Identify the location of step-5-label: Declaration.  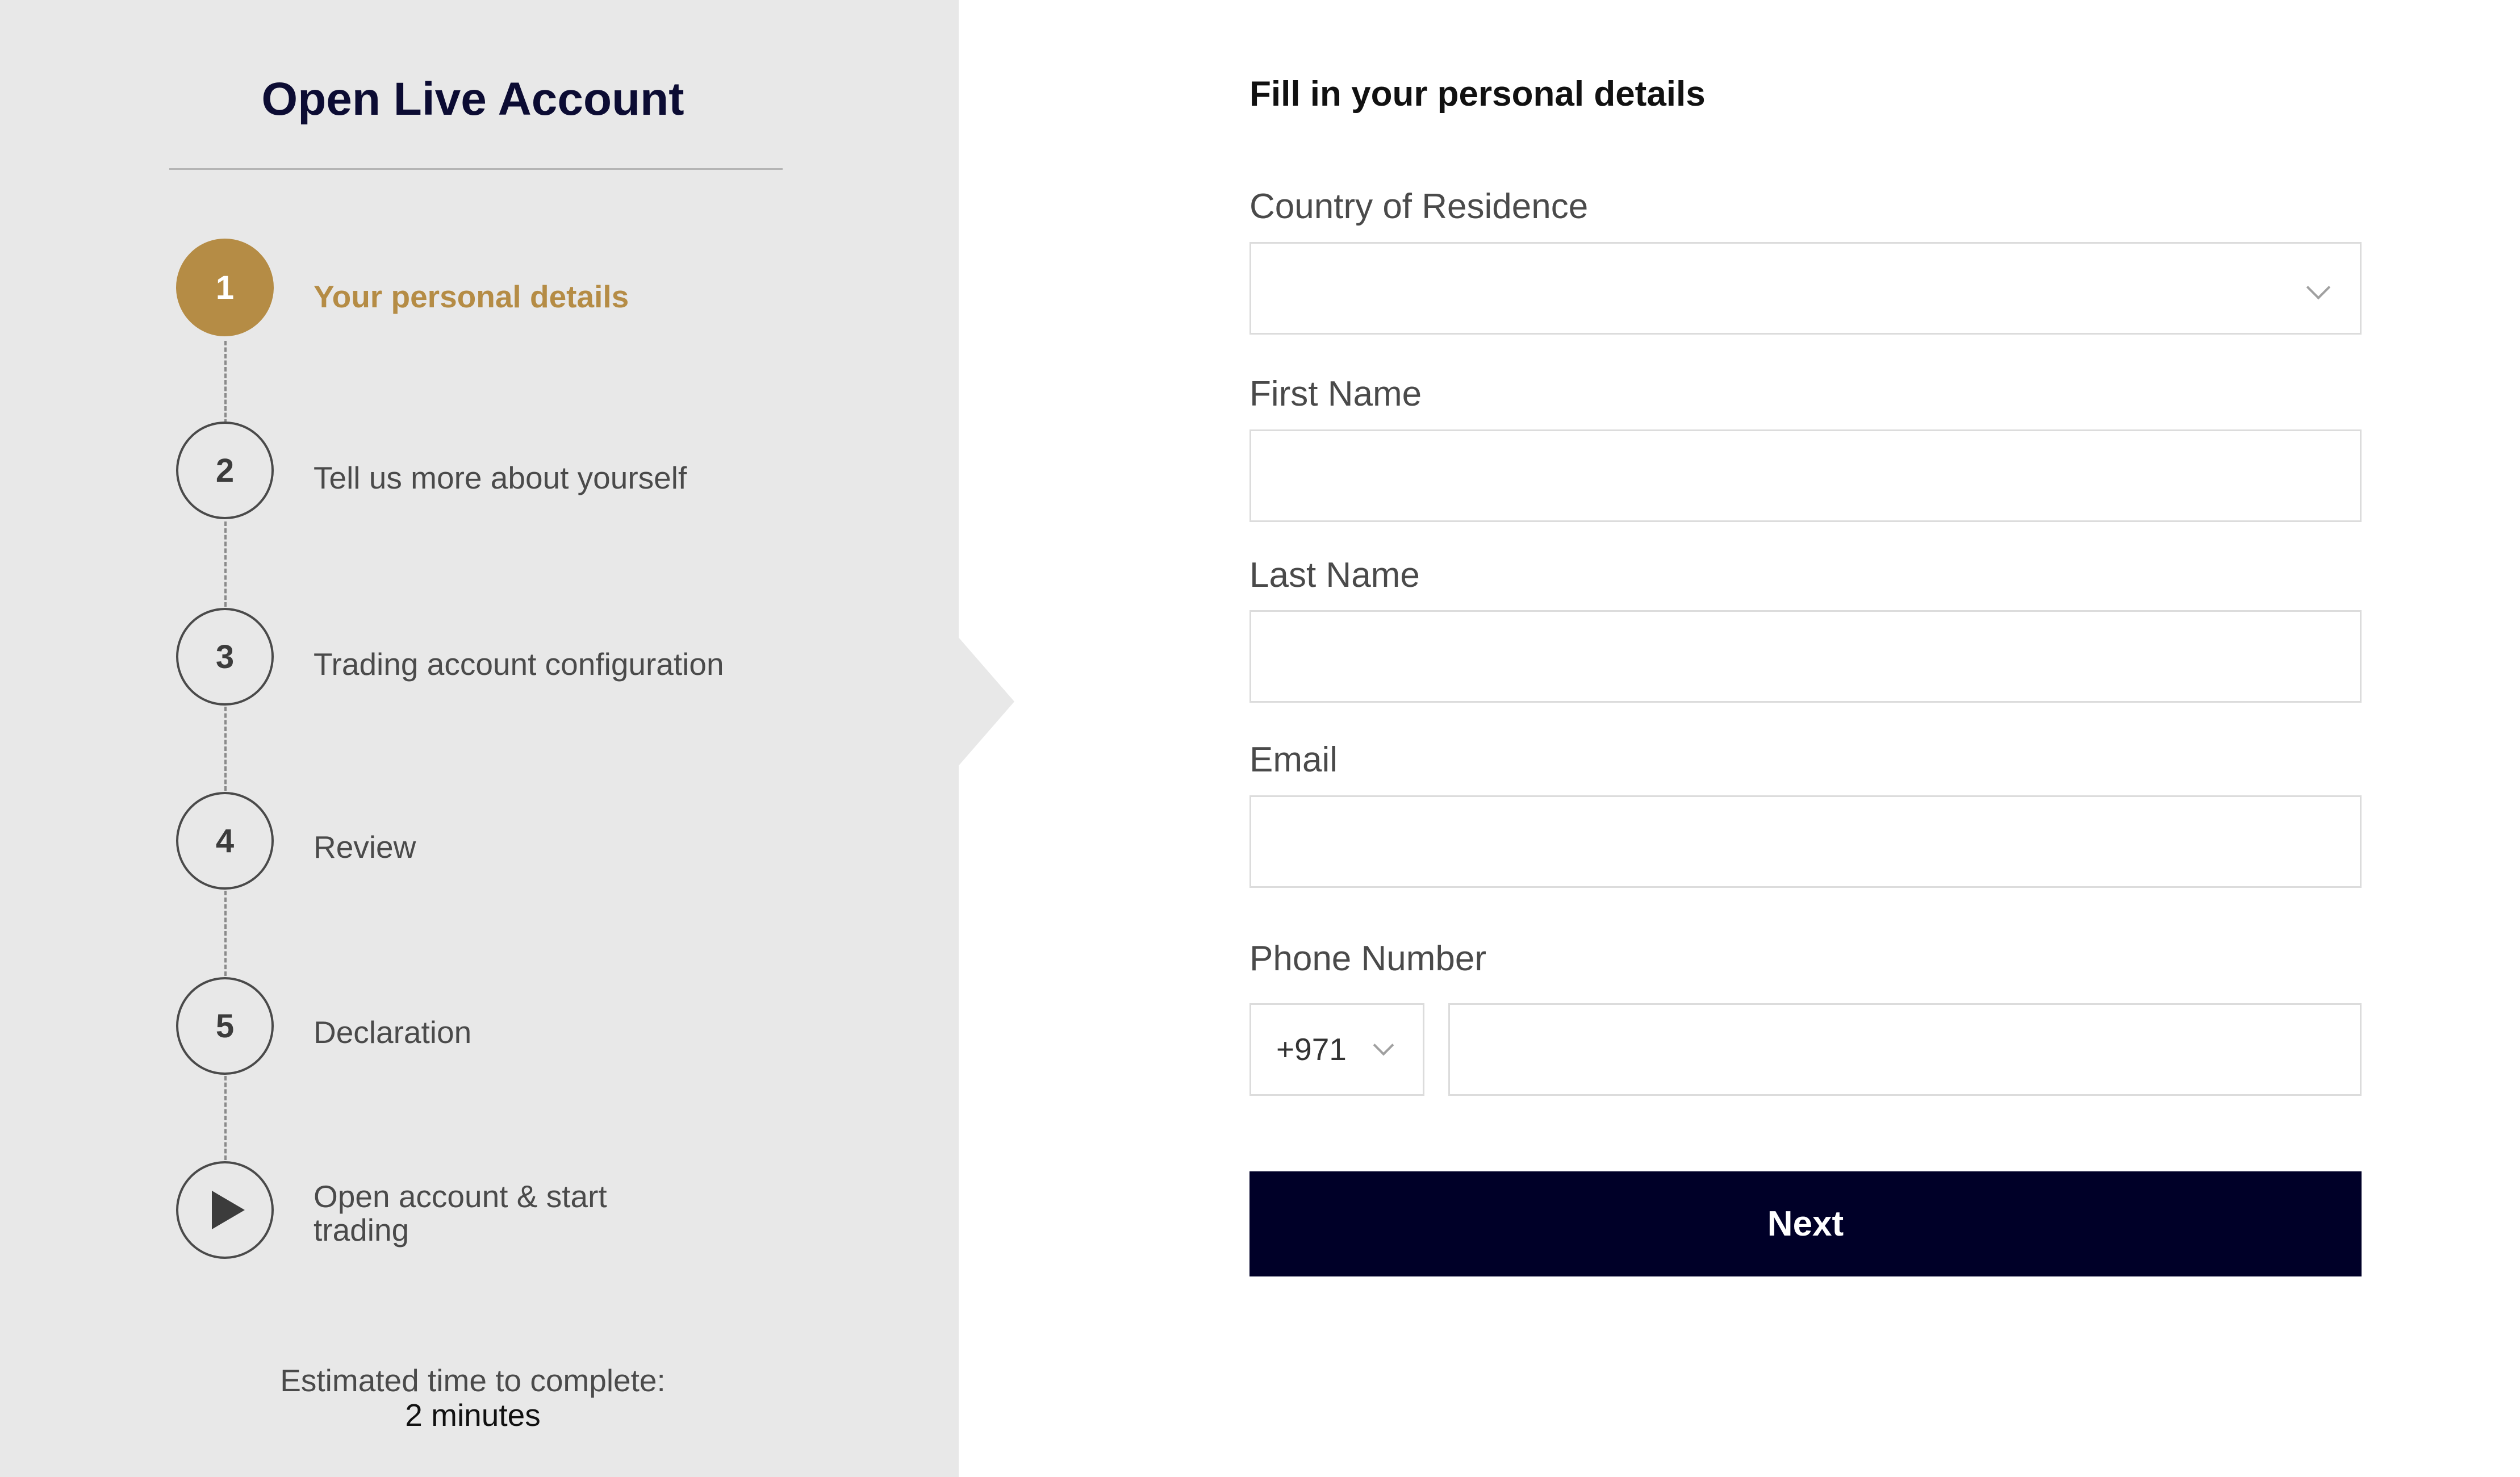
(393, 1032).